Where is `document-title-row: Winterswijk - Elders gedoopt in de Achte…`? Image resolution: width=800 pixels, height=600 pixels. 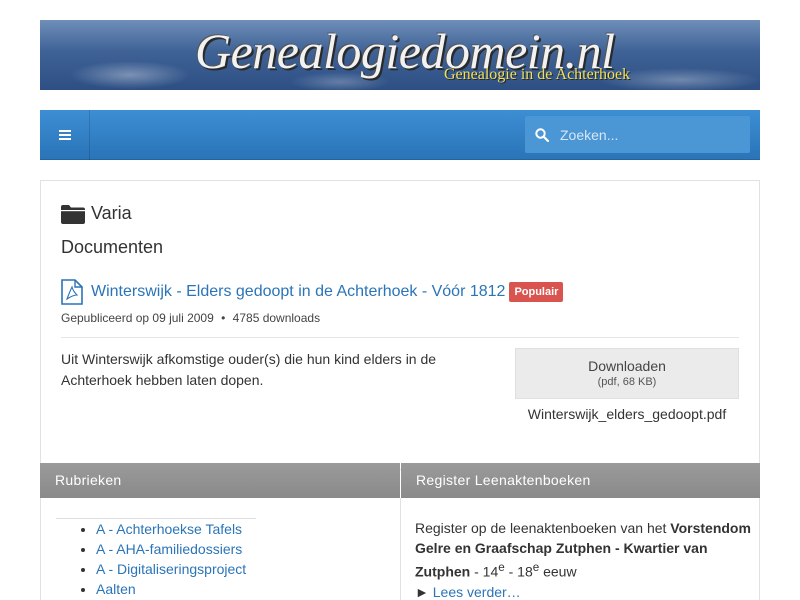 document-title-row: Winterswijk - Elders gedoopt in de Achte… is located at coordinates (312, 292).